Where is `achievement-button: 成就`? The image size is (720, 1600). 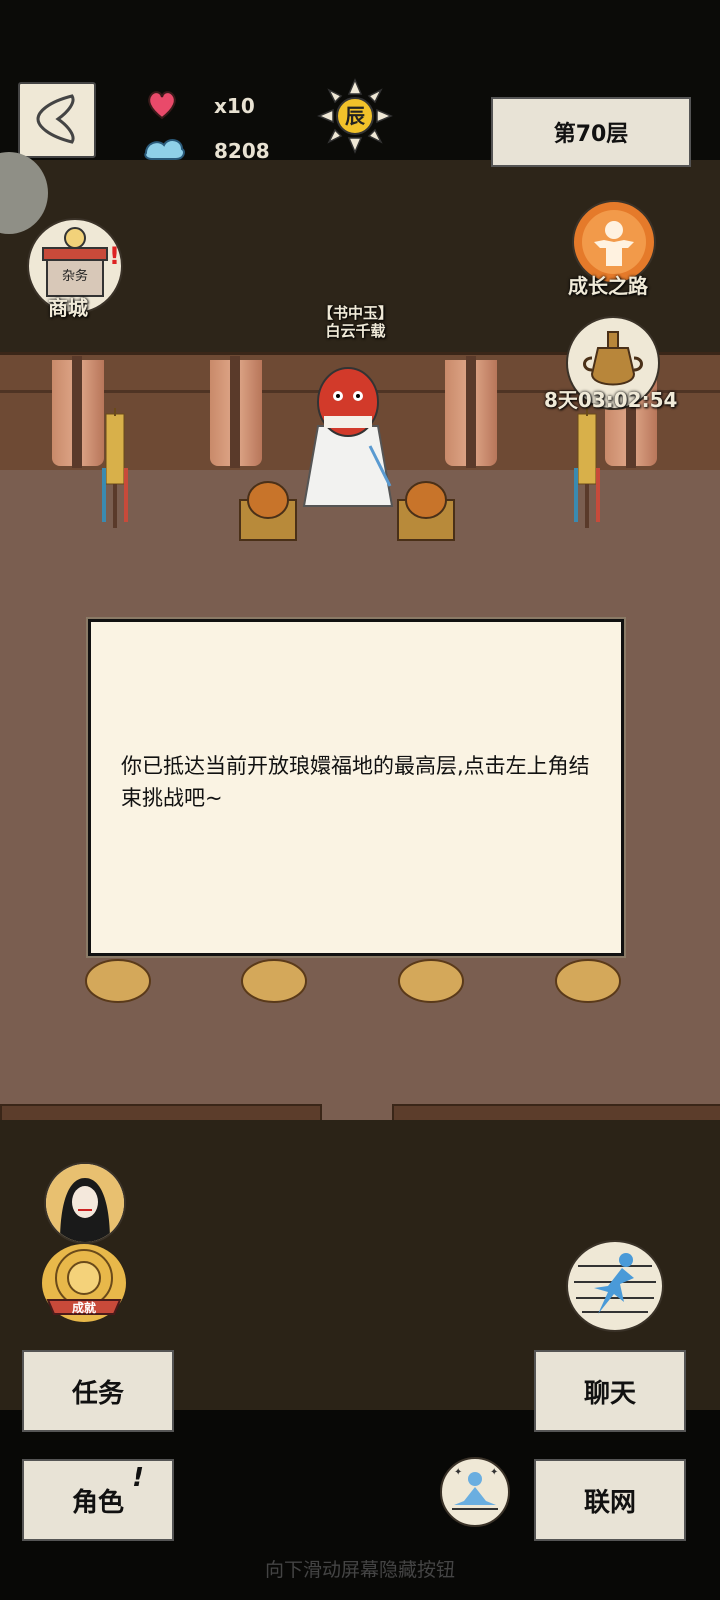 achievement-button: 成就 is located at coordinates (84, 1283).